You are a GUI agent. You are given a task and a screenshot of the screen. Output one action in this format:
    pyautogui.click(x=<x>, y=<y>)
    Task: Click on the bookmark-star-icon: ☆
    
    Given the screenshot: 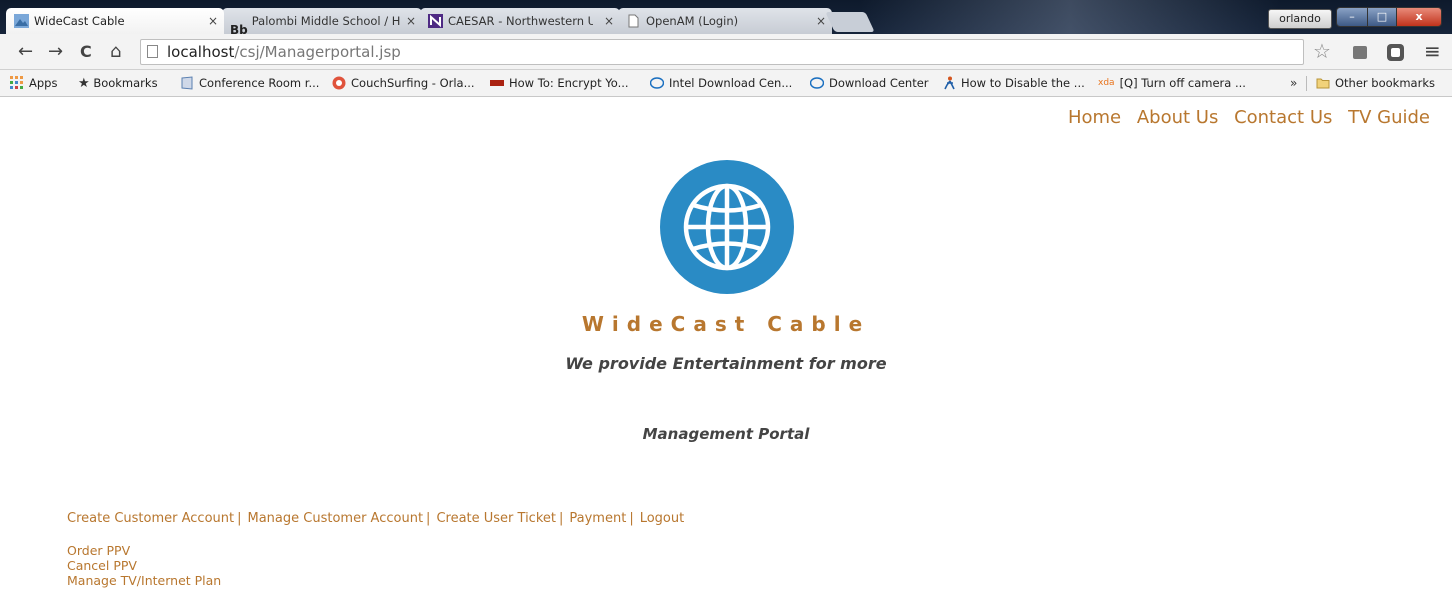 What is the action you would take?
    pyautogui.click(x=1322, y=51)
    